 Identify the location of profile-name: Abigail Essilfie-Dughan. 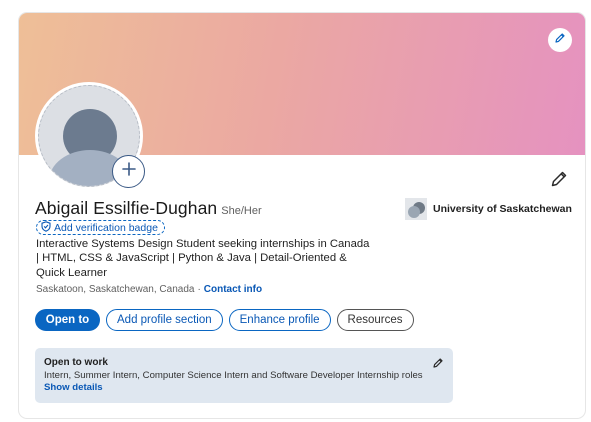
(126, 208).